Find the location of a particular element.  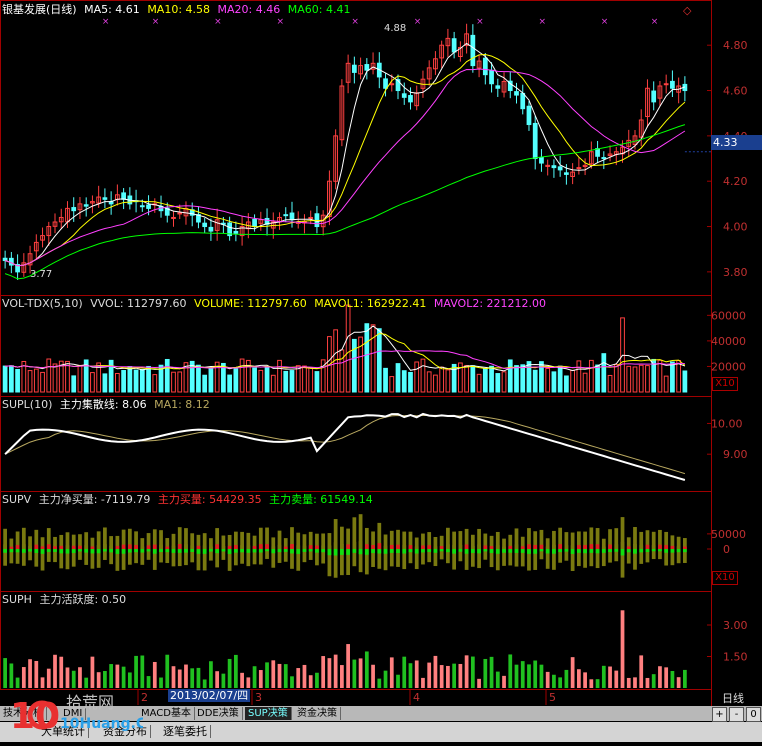

watermark-logo: 10 拾荒网 10Huang.CN is located at coordinates (83, 715).